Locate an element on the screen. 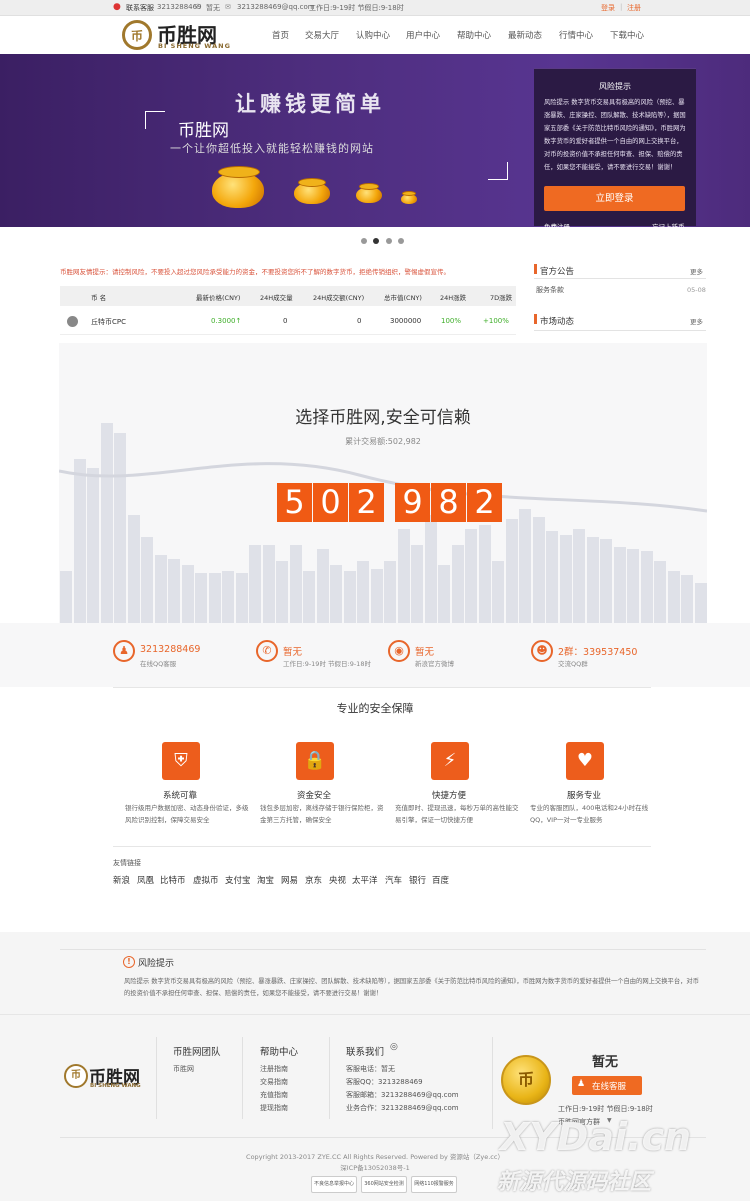 The width and height of the screenshot is (750, 1201). security-title: 专业的安全保障 is located at coordinates (375, 708).